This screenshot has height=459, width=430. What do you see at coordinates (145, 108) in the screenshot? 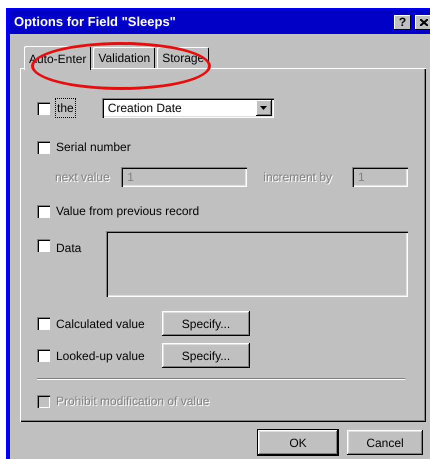
I see `dropdown-value: Creation Date` at bounding box center [145, 108].